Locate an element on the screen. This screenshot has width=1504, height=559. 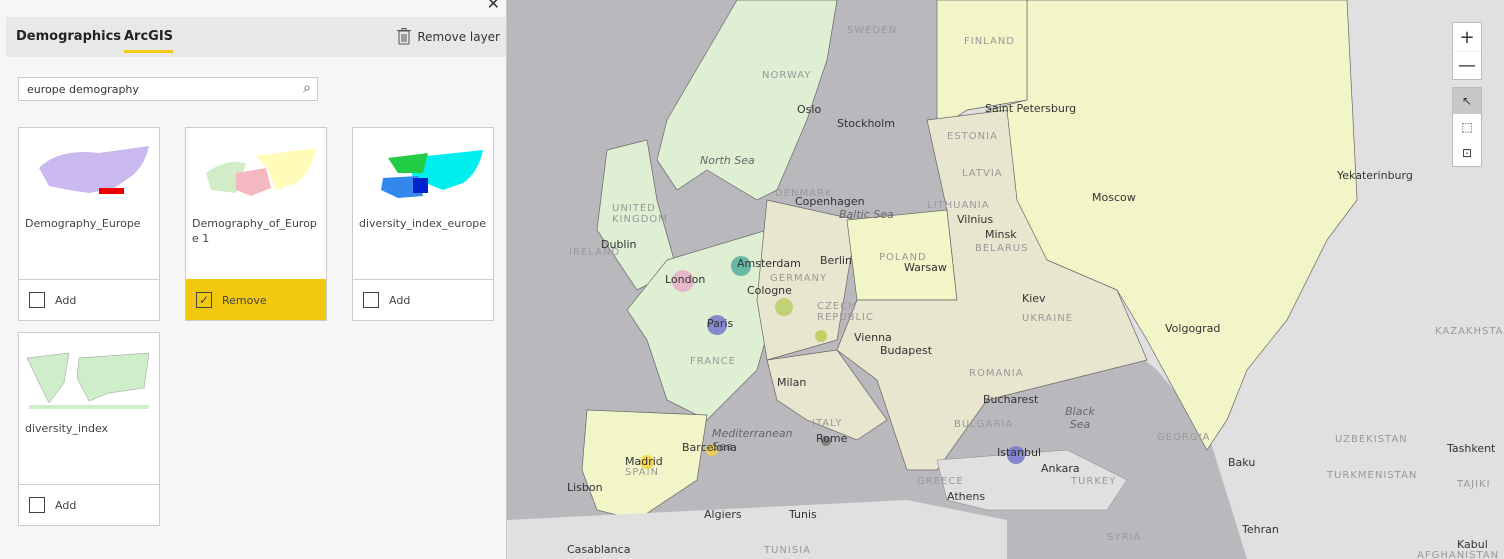
map-label: London is located at coordinates (685, 279).